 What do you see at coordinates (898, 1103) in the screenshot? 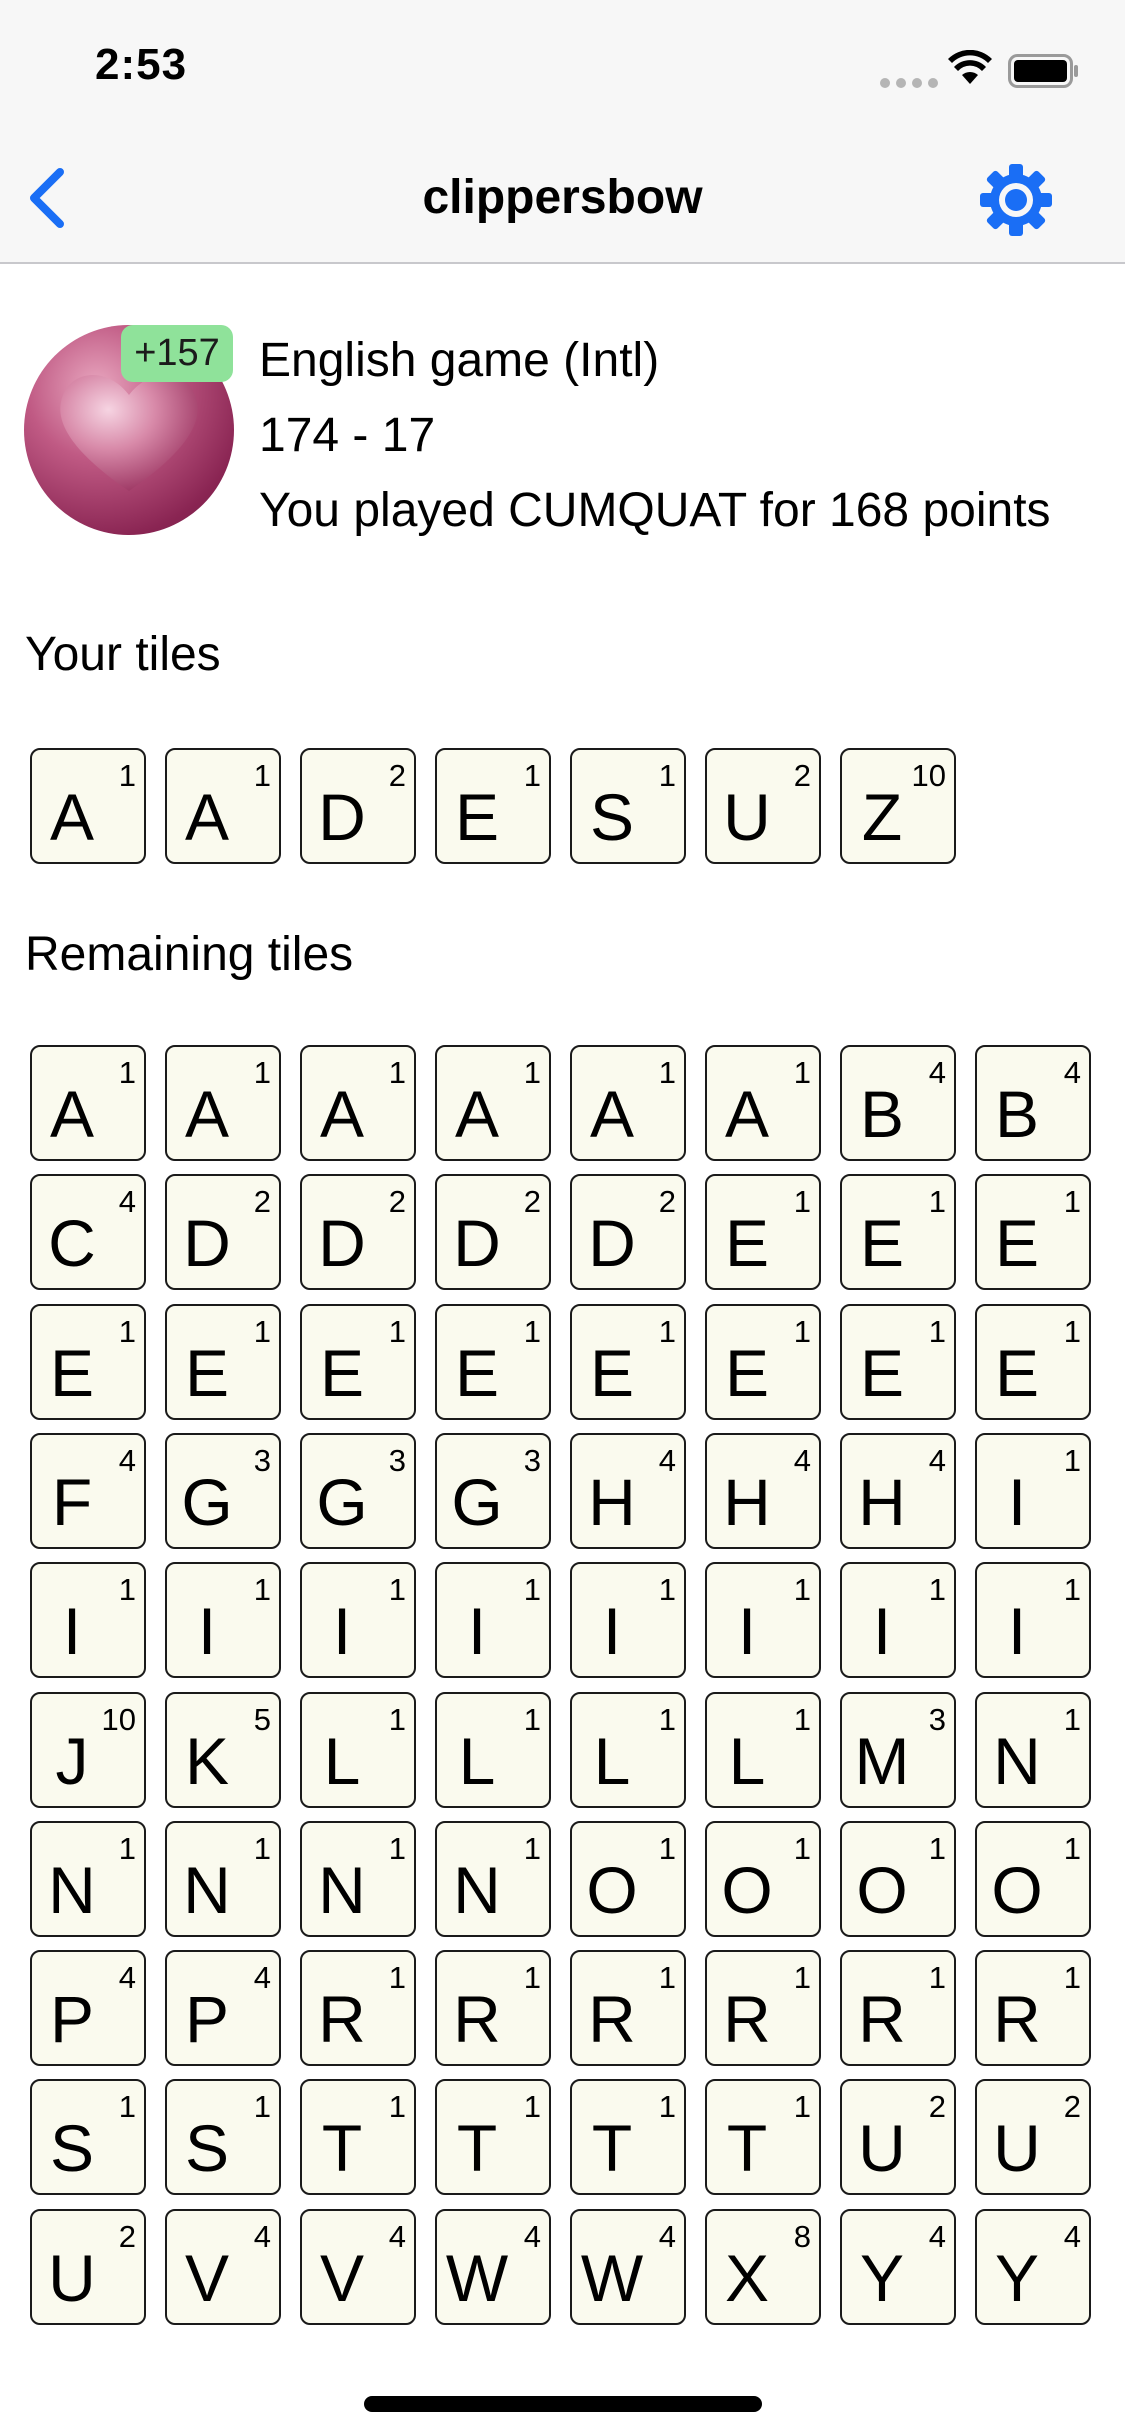
I see `letter-tile: B4` at bounding box center [898, 1103].